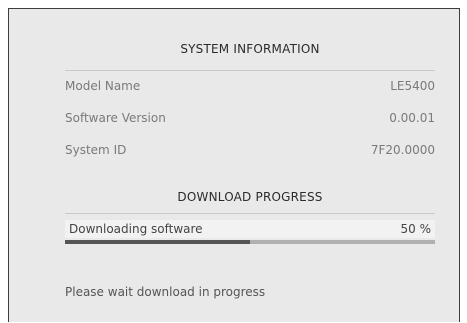 This screenshot has height=323, width=467. I want to click on title-divider, so click(250, 70).